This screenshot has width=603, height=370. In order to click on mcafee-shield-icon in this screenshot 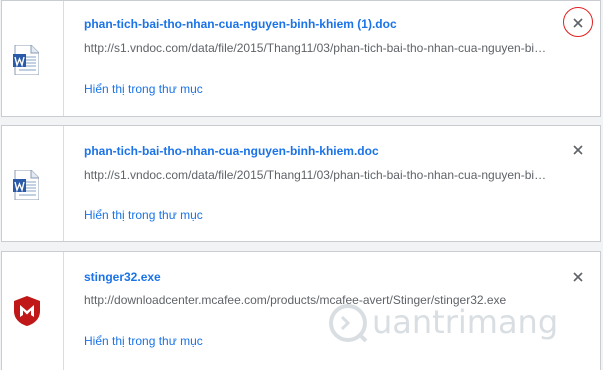, I will do `click(27, 311)`.